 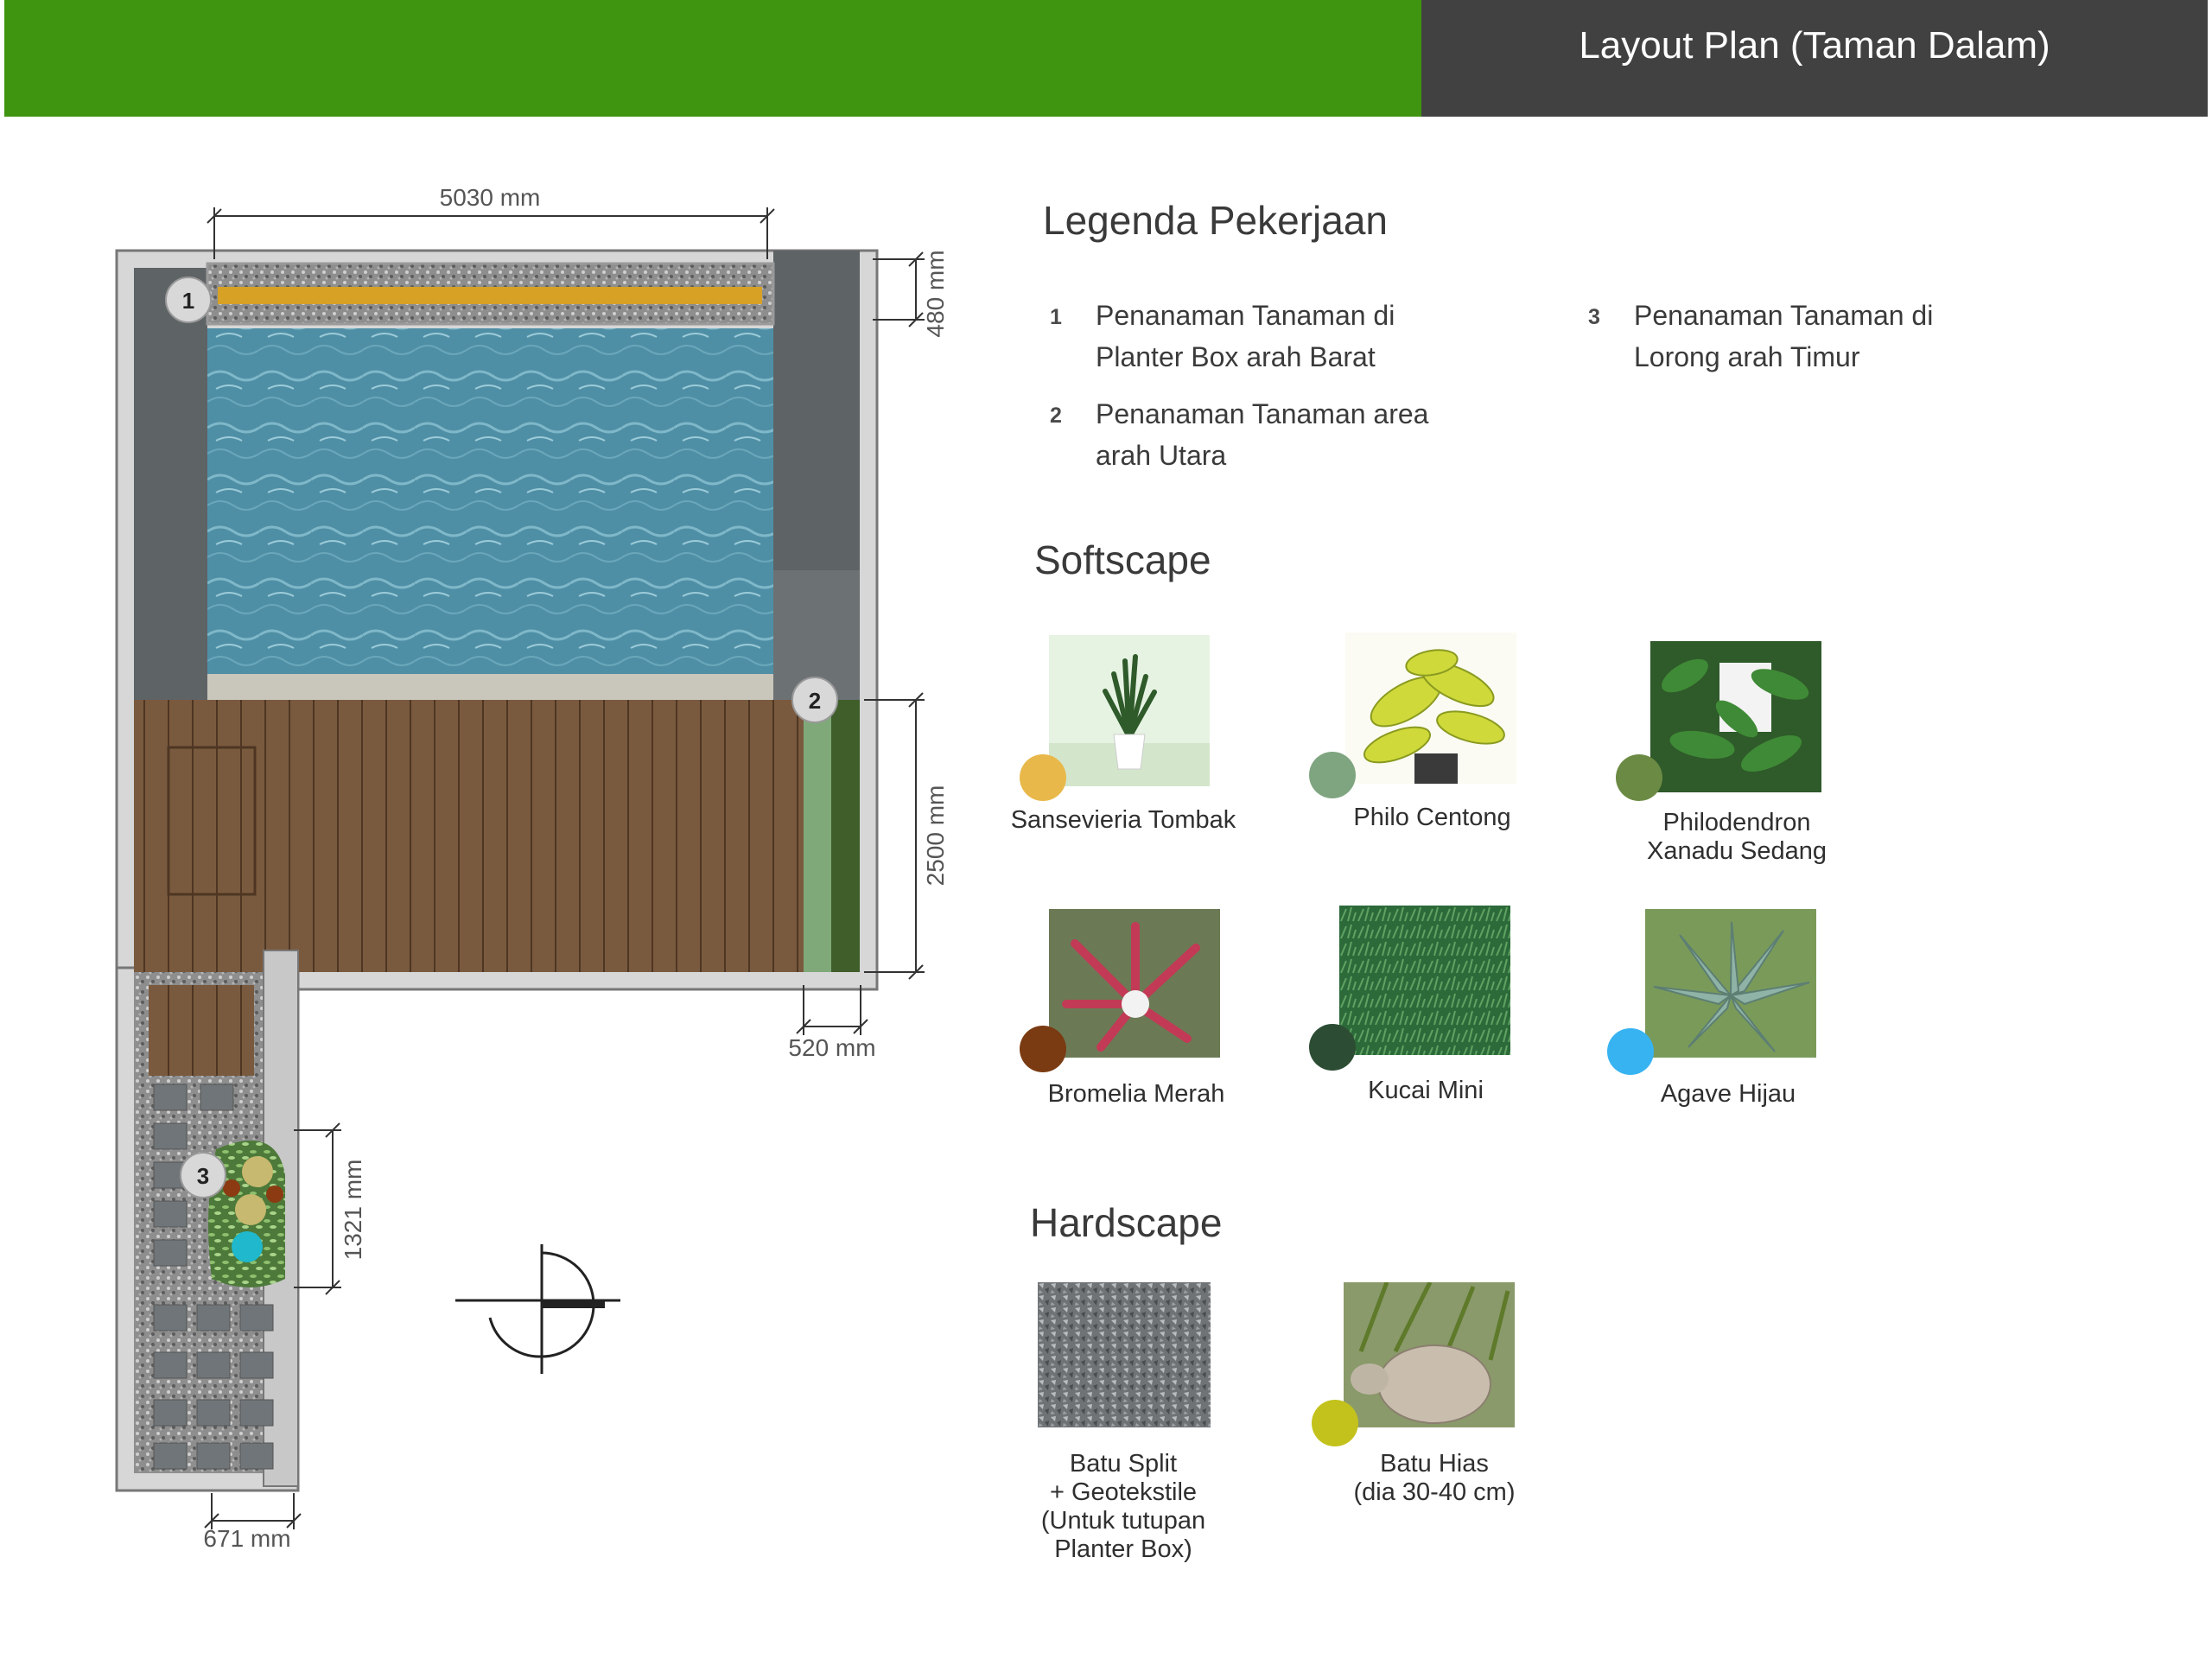 What do you see at coordinates (1594, 317) in the screenshot?
I see `legend-number: 3` at bounding box center [1594, 317].